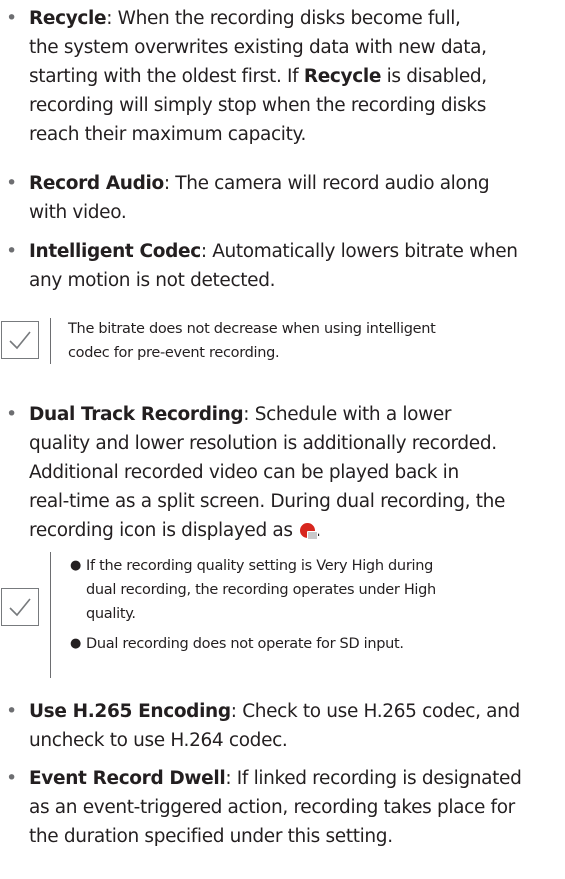 The height and width of the screenshot is (879, 565). What do you see at coordinates (96, 183) in the screenshot?
I see `term-record-audio: Record Audio` at bounding box center [96, 183].